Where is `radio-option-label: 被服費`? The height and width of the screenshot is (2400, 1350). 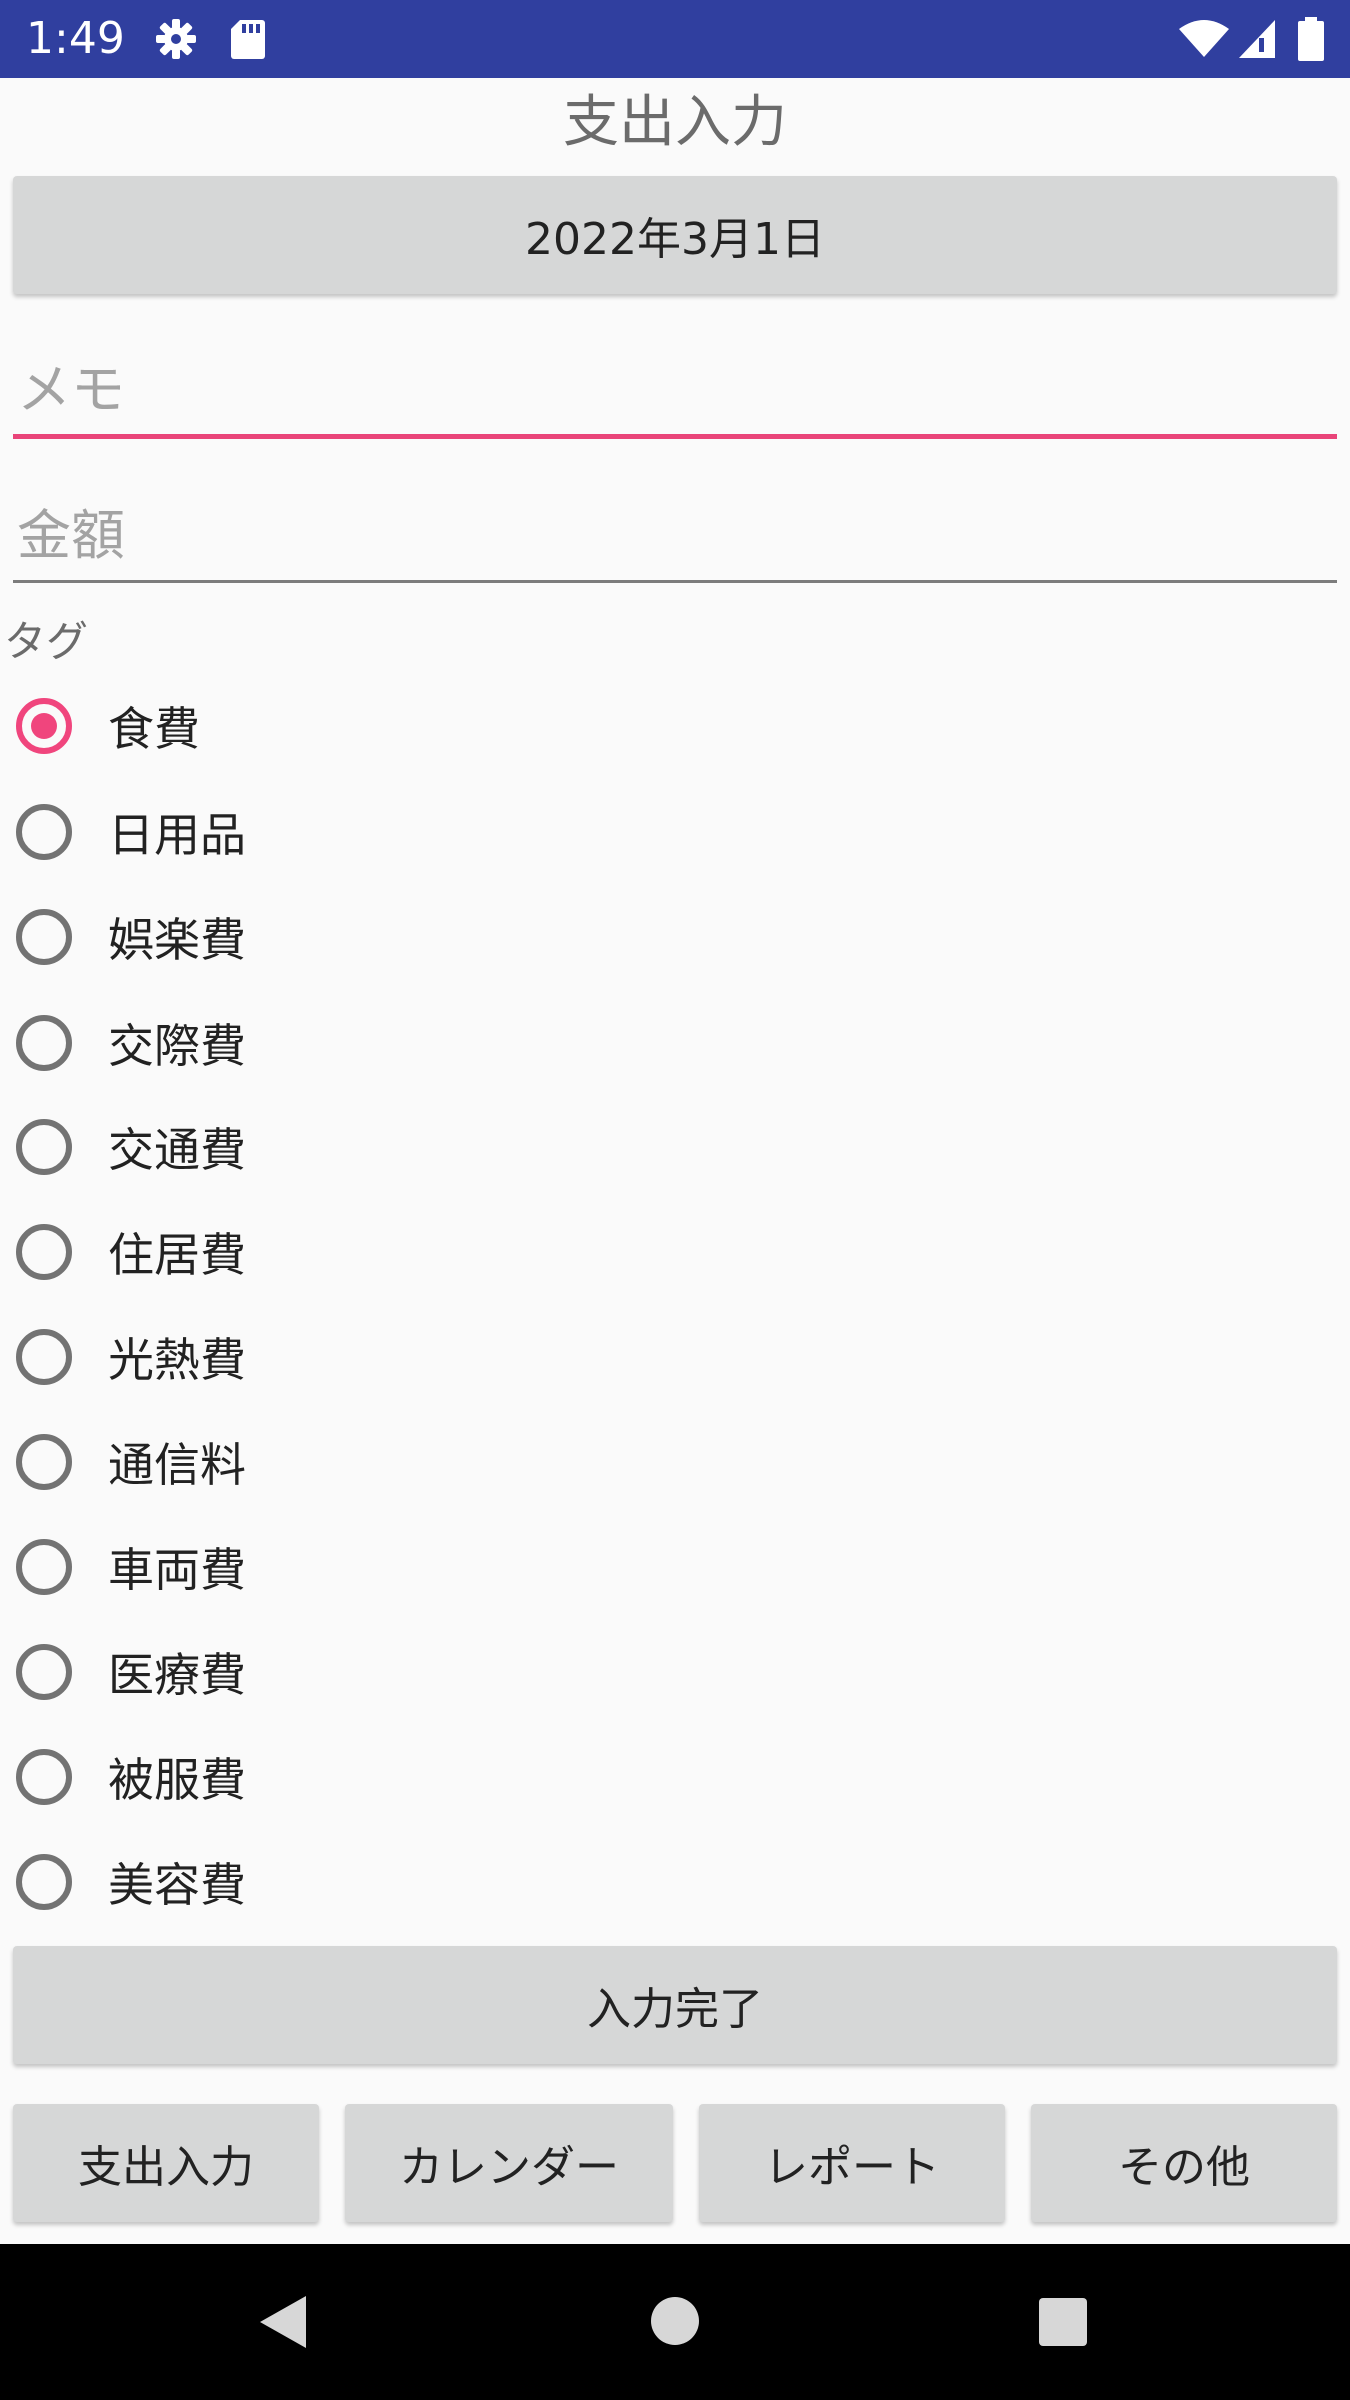 radio-option-label: 被服費 is located at coordinates (177, 1780).